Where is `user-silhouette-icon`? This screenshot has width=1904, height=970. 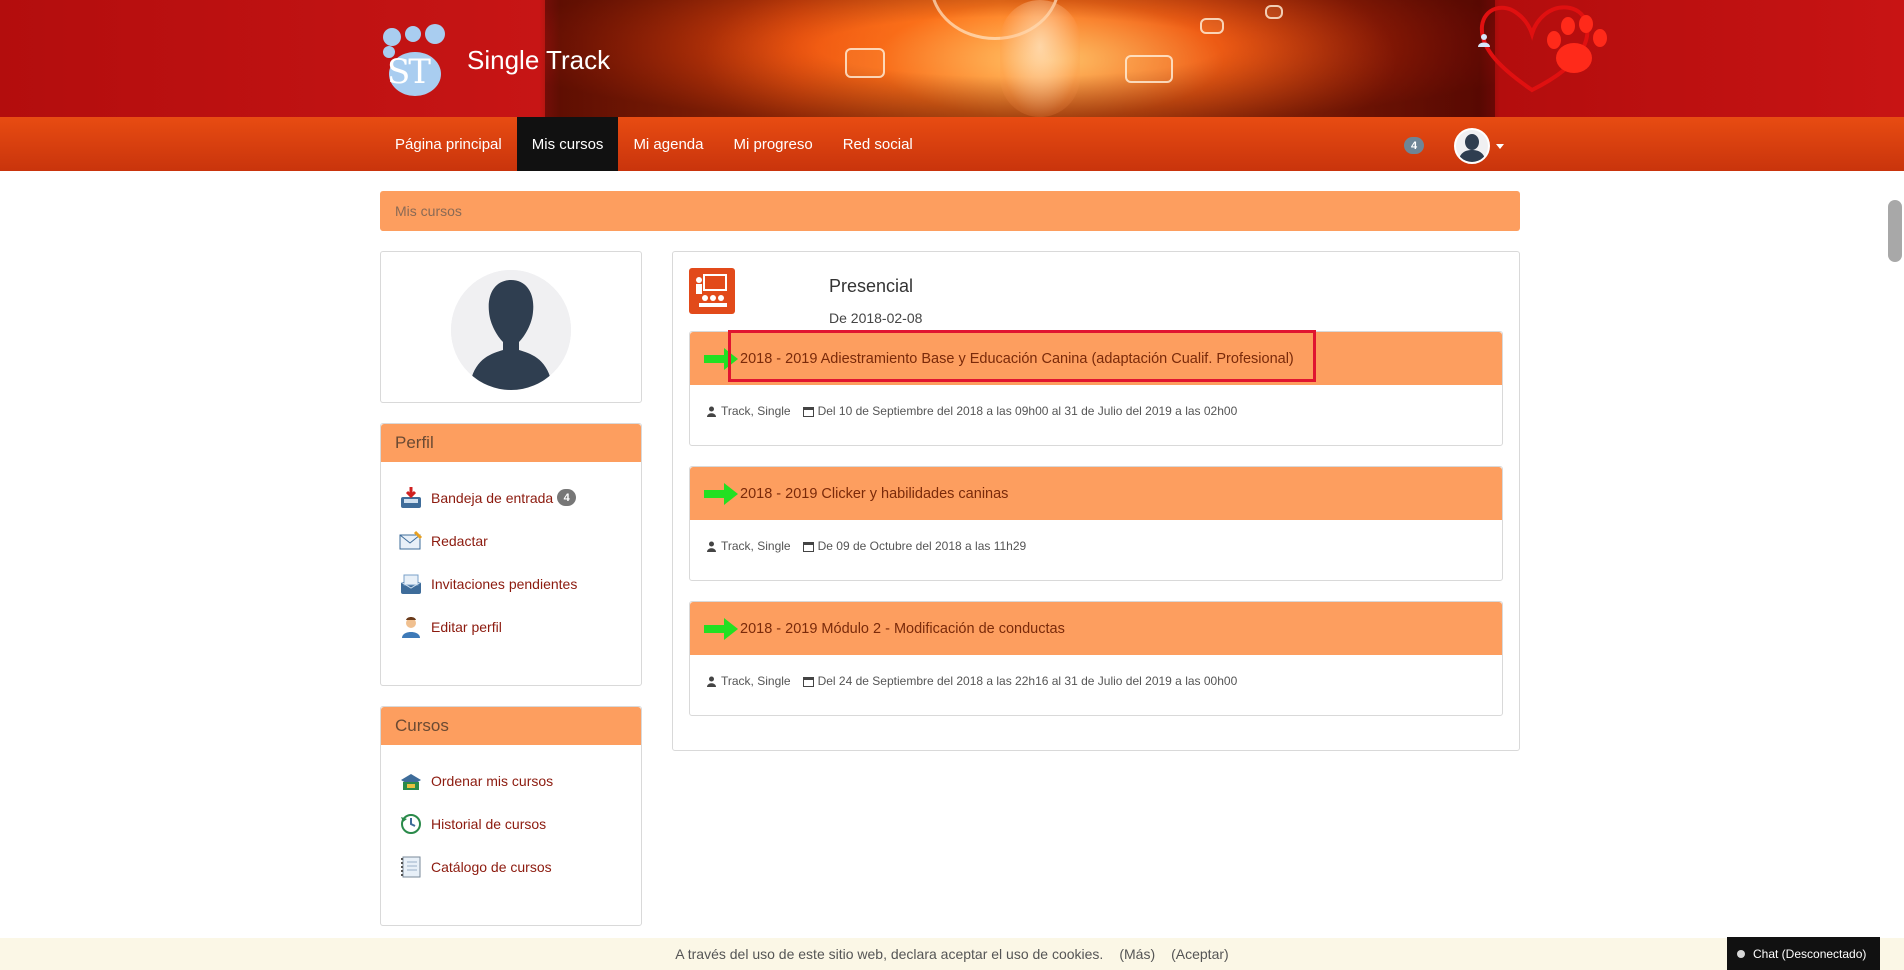 user-silhouette-icon is located at coordinates (1472, 146).